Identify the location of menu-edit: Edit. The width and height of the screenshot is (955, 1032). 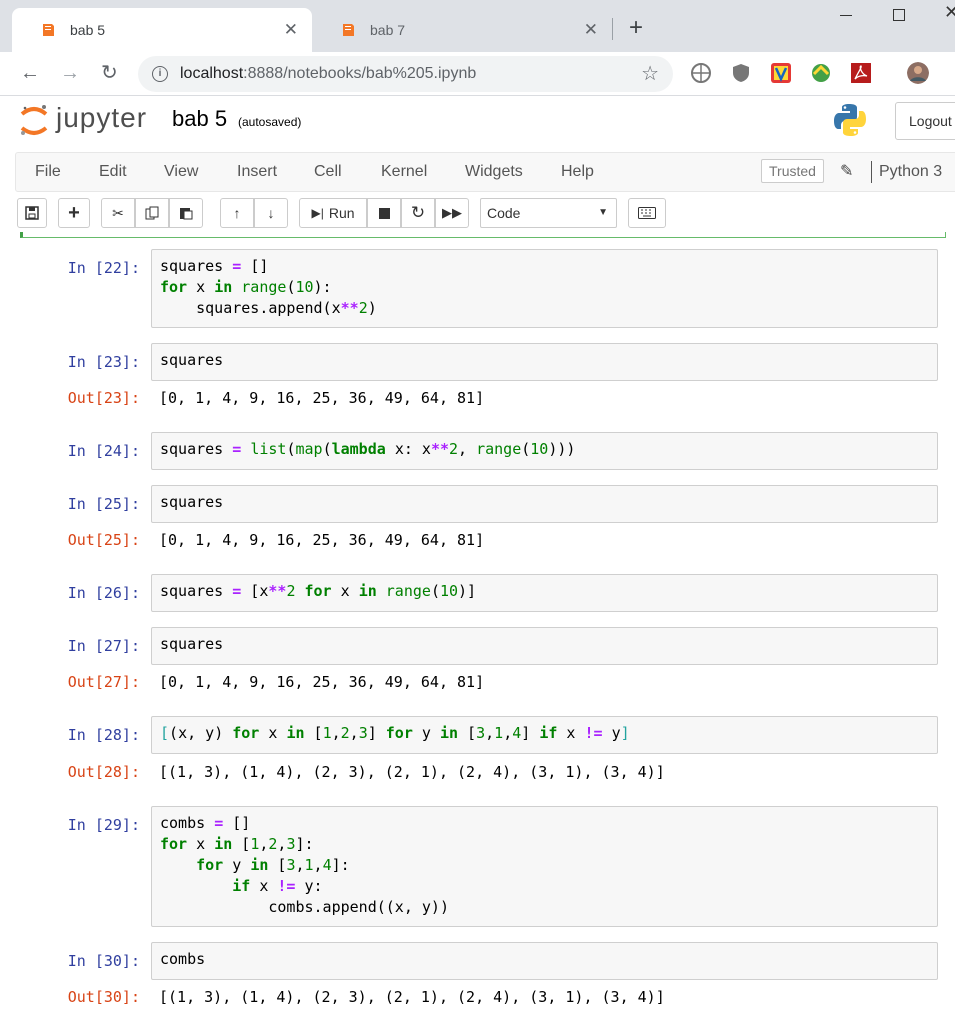
(113, 172).